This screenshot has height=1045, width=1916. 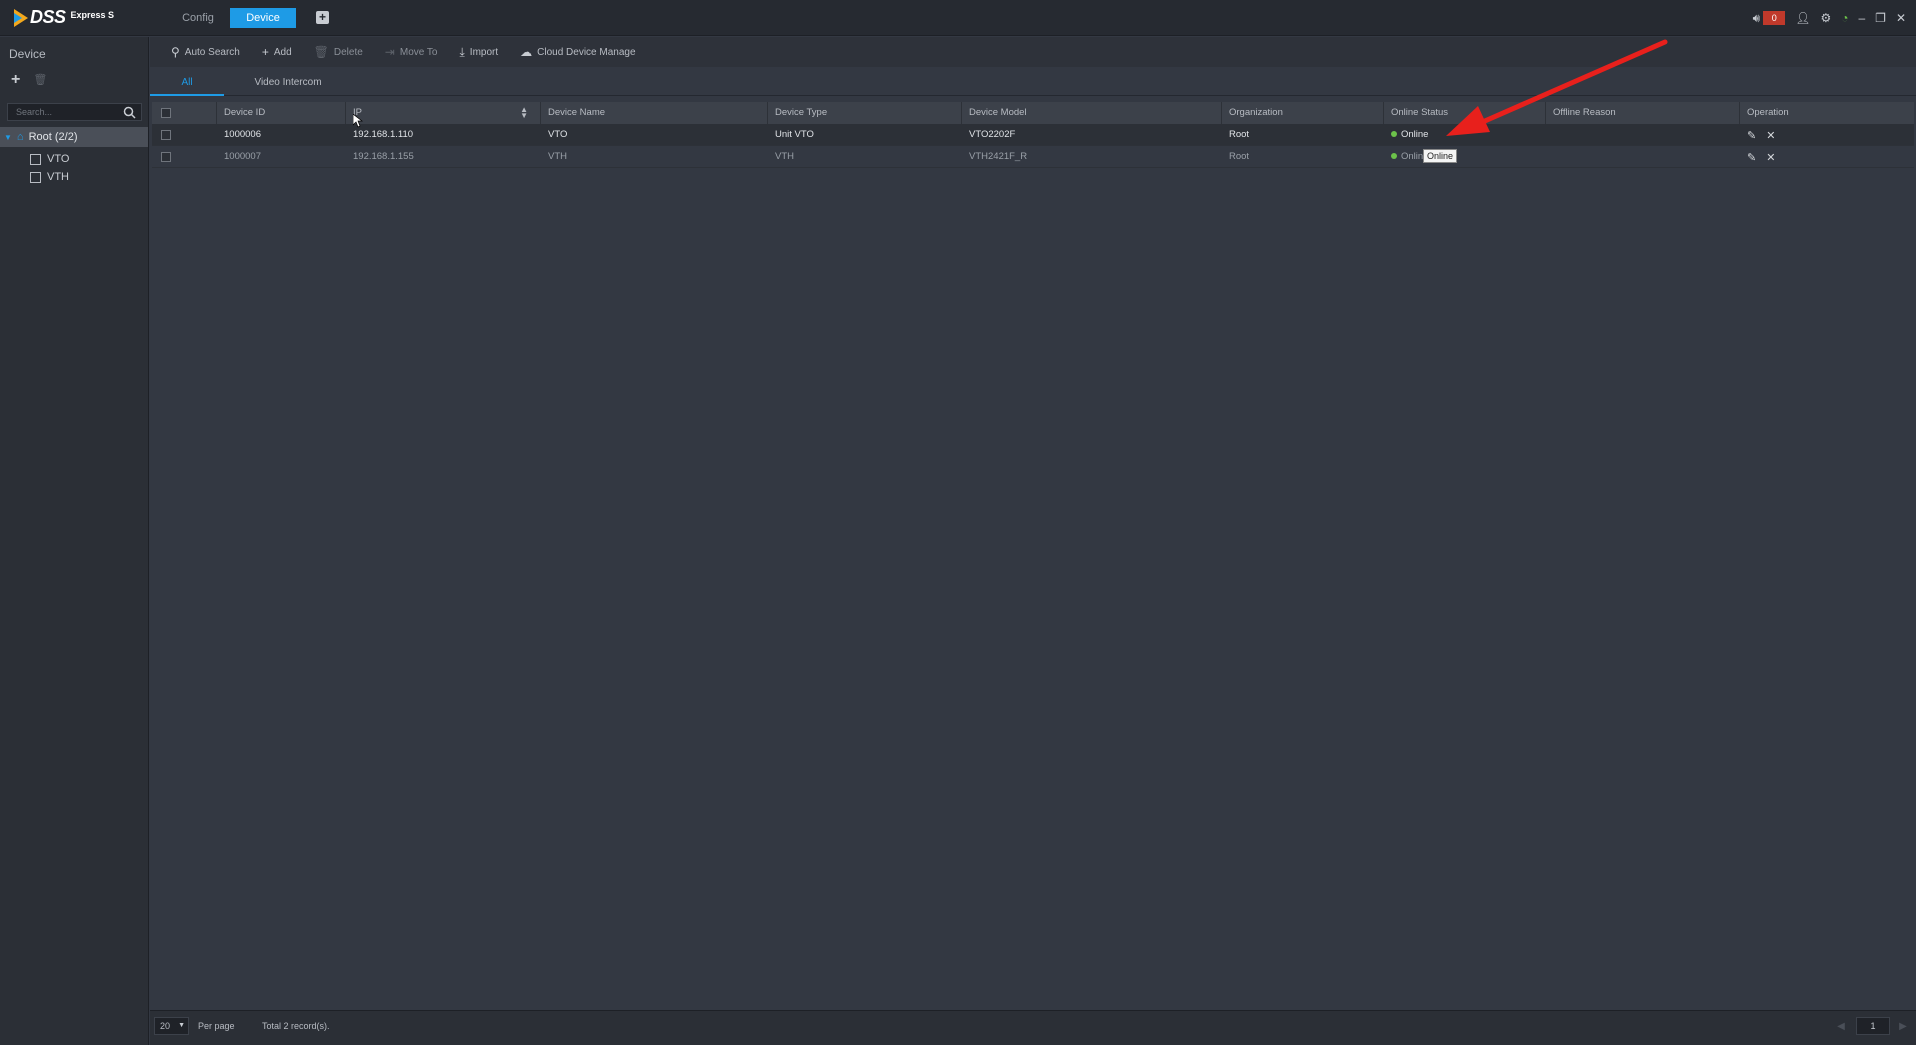 I want to click on tree-root-label: Root (2/2), so click(x=53, y=137).